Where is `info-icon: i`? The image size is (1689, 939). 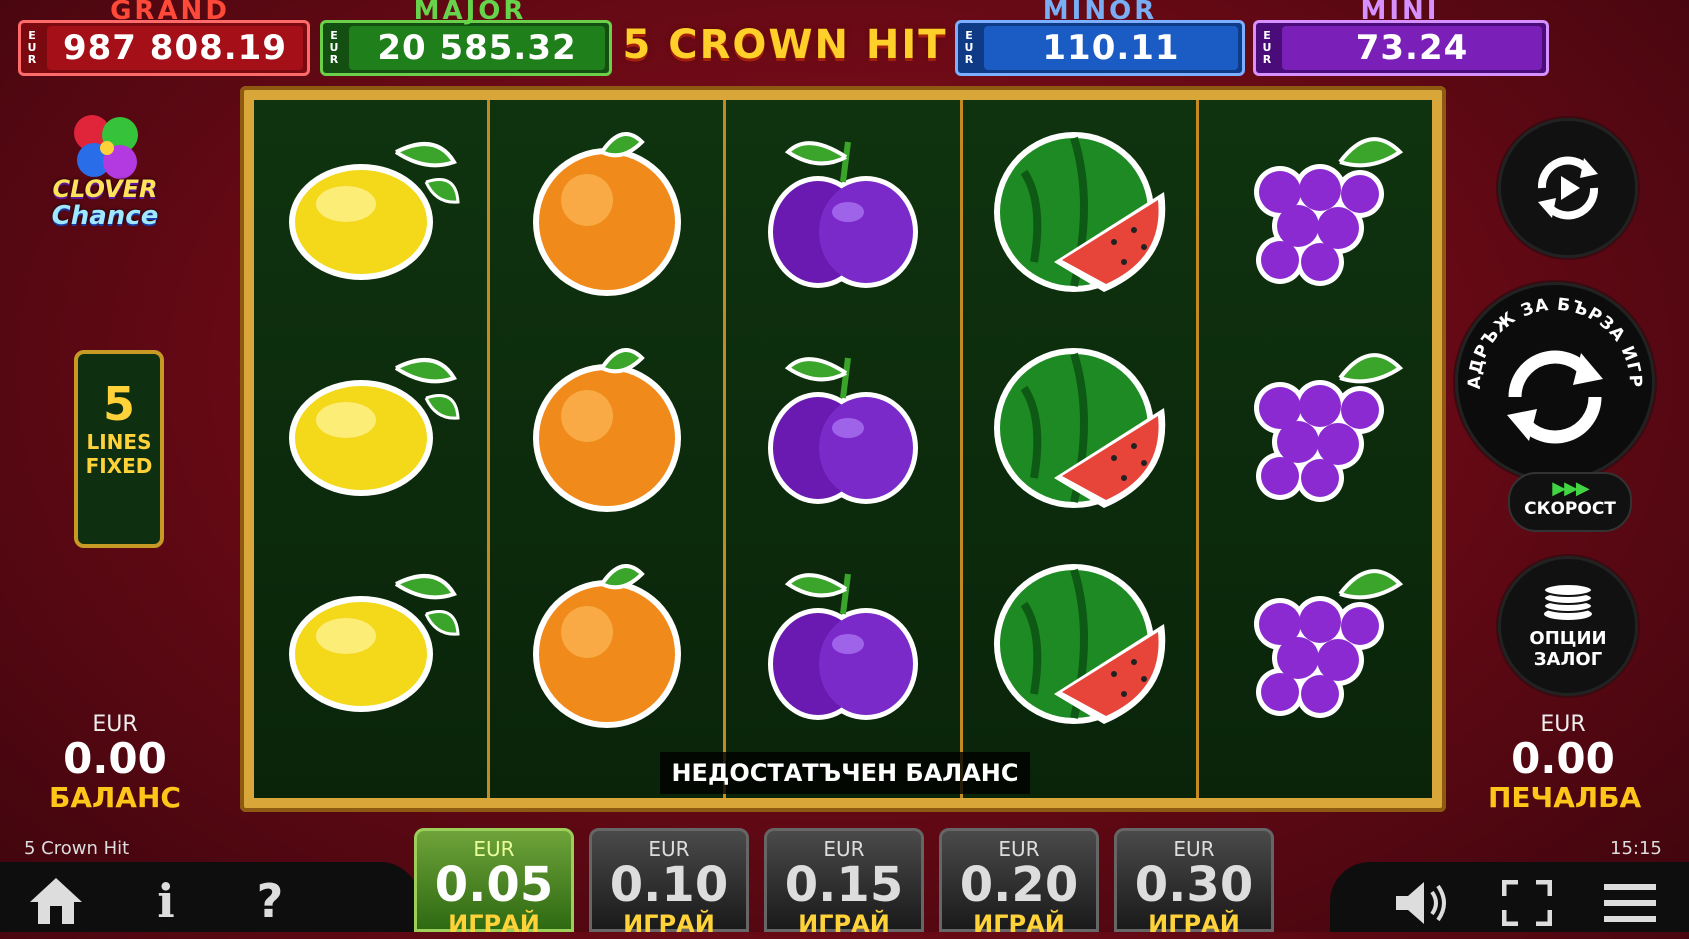
info-icon: i is located at coordinates (166, 901).